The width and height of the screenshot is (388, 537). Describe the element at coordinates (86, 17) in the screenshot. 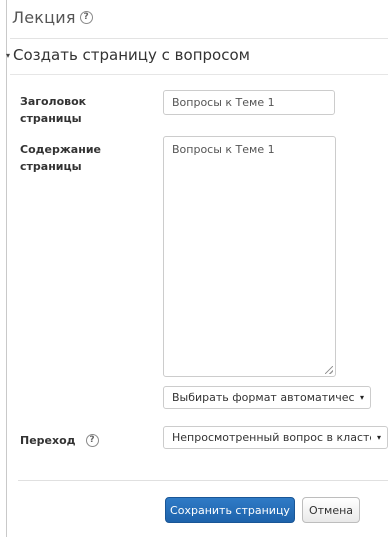

I see `help-icon: ?` at that location.